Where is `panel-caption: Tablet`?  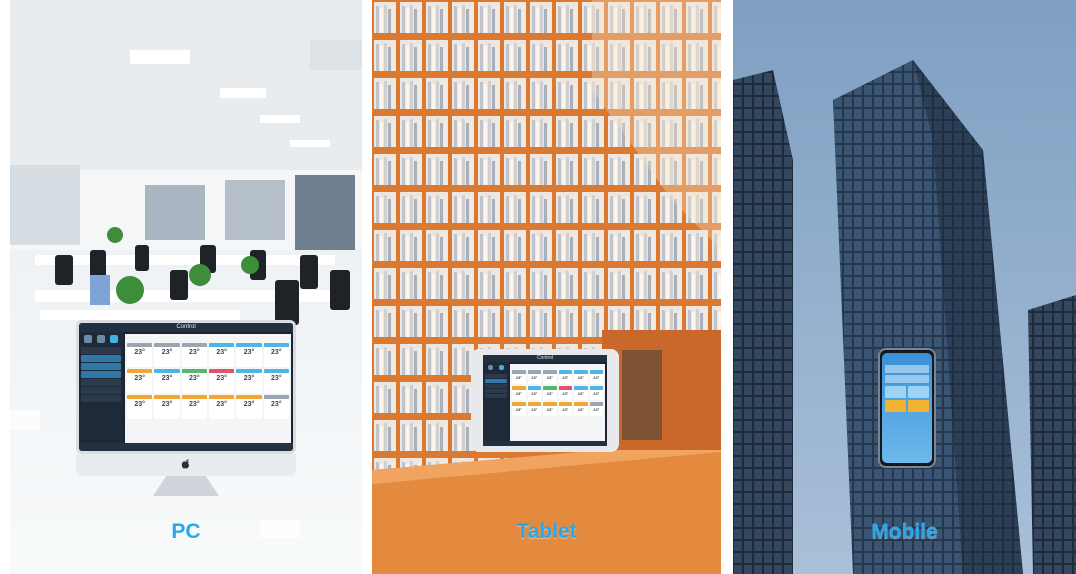
panel-caption: Tablet is located at coordinates (546, 531).